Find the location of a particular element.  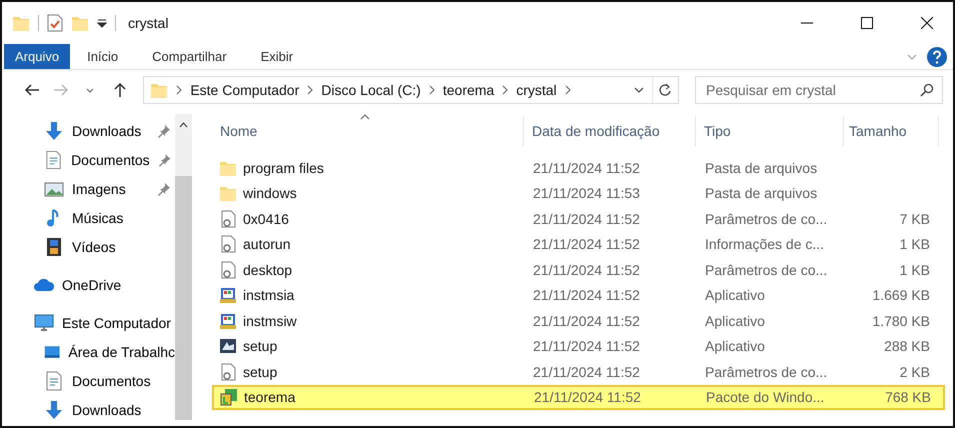

file-row: windows 21/11/2024 11:53 Pasta de arquivos is located at coordinates (578, 193).